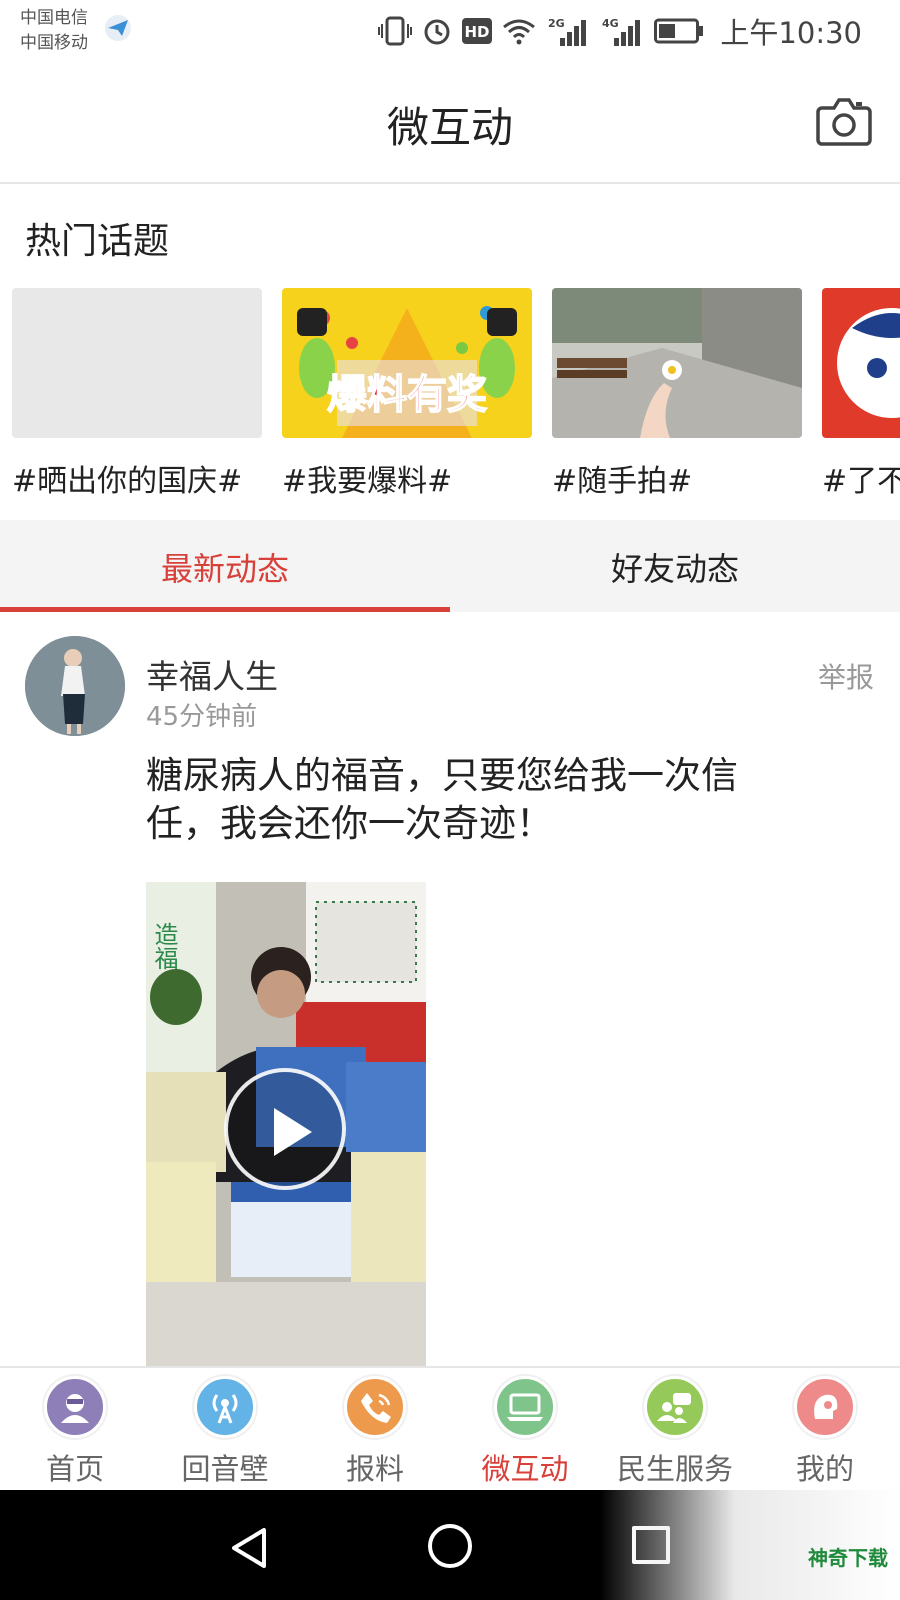 Image resolution: width=900 pixels, height=1600 pixels. I want to click on topic-label: #晒出你的国庆#, so click(127, 481).